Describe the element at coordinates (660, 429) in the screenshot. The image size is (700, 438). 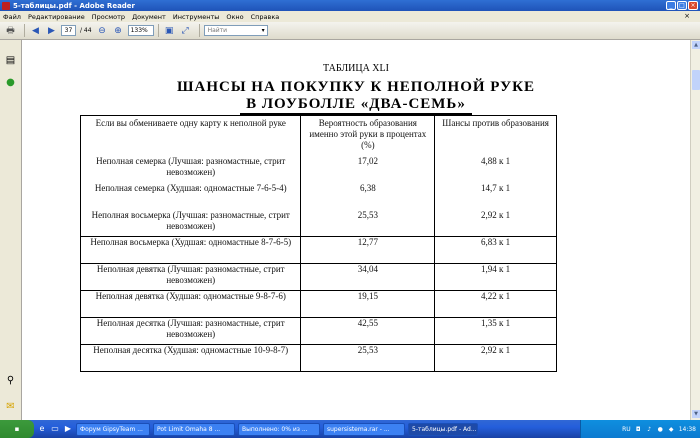
I see `antivirus-icon: ●` at that location.